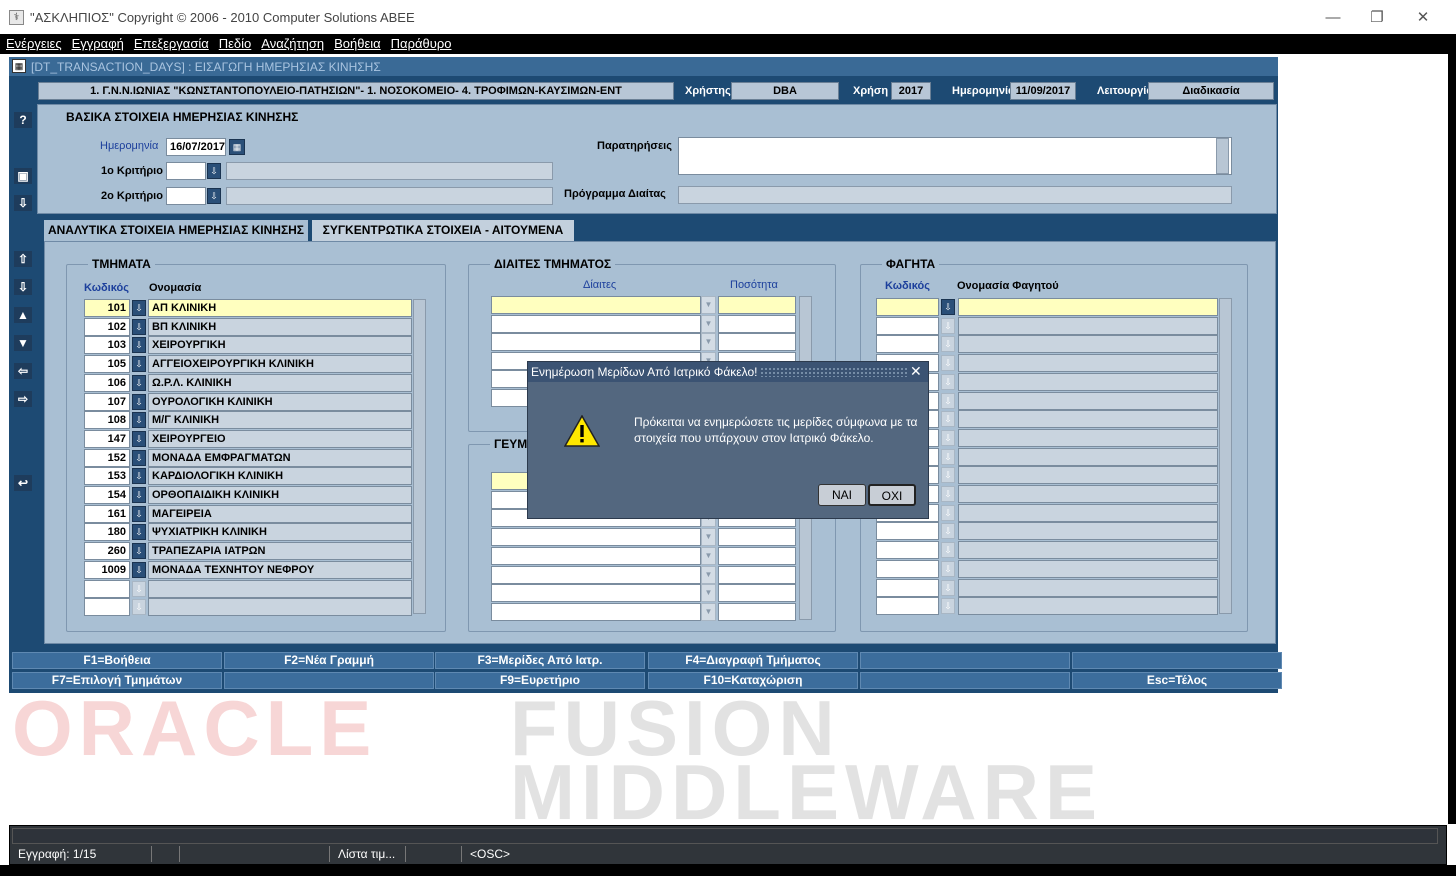  Describe the element at coordinates (186, 196) in the screenshot. I see `criterion2-input` at that location.